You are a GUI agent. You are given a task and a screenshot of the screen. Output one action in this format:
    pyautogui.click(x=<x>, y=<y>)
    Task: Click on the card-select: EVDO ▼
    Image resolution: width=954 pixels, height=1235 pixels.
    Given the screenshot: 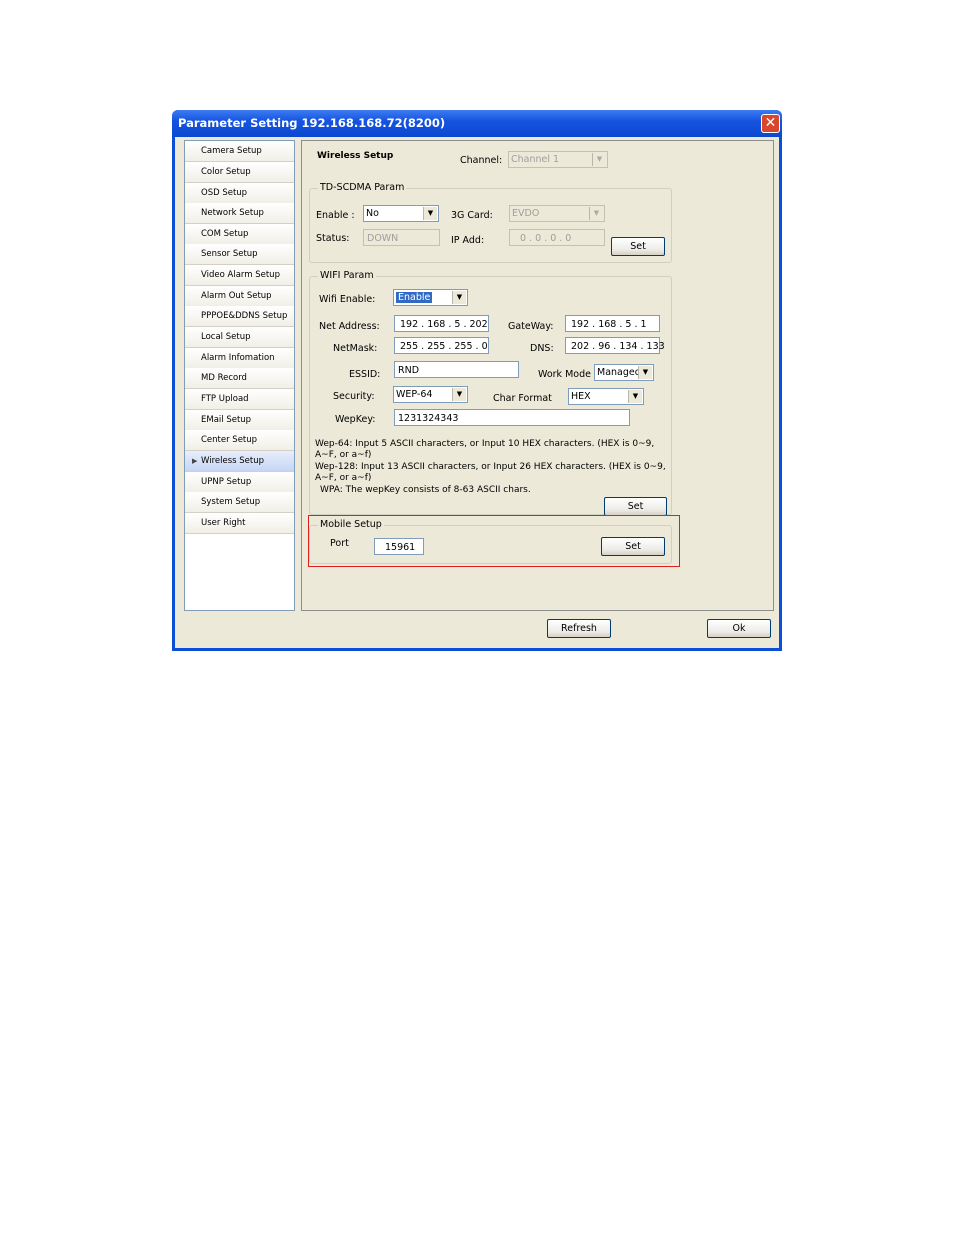 What is the action you would take?
    pyautogui.click(x=557, y=213)
    